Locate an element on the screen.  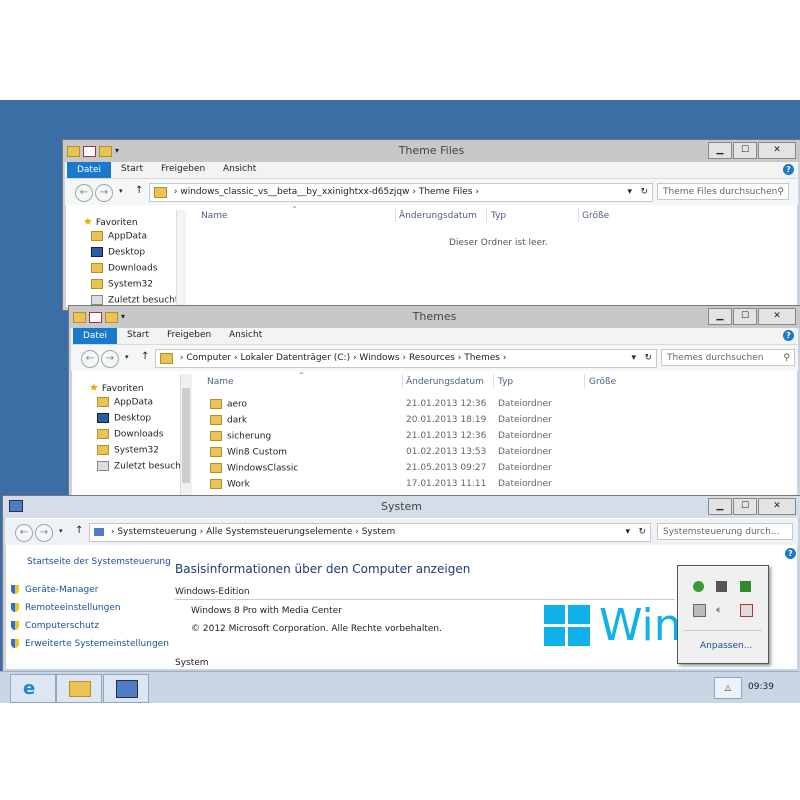
clock: 09:39 is located at coordinates (761, 687).